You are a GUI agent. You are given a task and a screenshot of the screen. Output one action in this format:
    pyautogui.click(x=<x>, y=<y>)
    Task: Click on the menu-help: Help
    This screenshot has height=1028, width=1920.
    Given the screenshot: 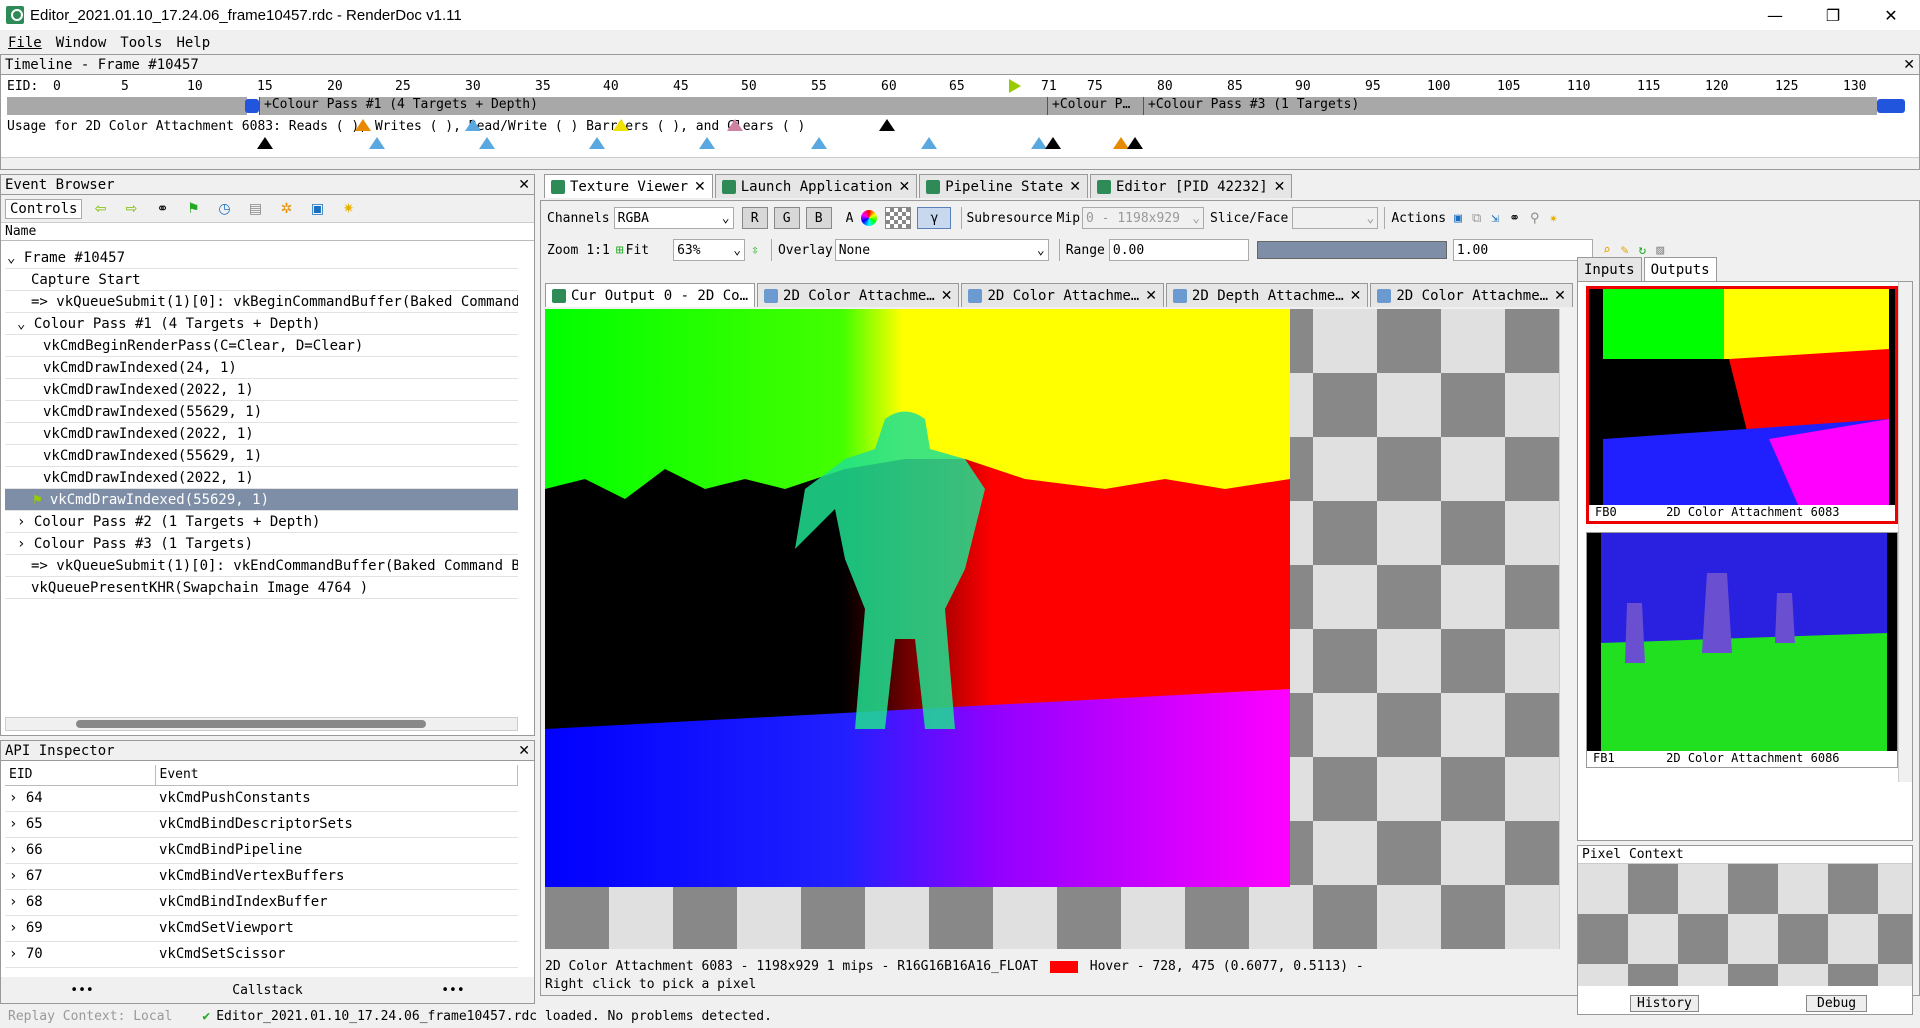 What is the action you would take?
    pyautogui.click(x=193, y=43)
    